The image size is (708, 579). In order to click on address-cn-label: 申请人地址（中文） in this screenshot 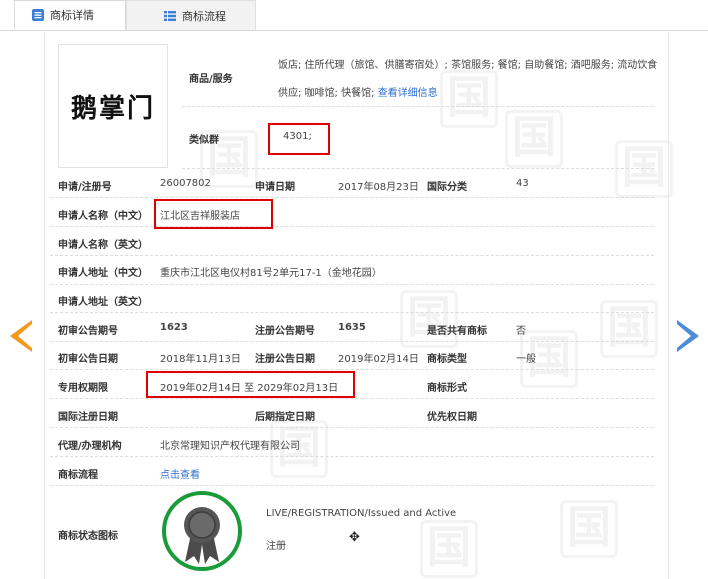, I will do `click(103, 273)`.